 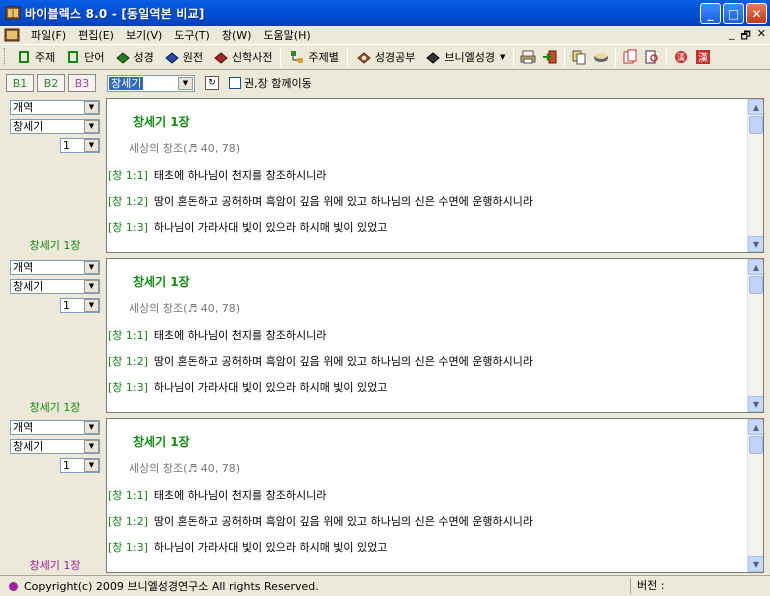 I want to click on peniel-bible-button: 브니엘성경 ▼, so click(x=465, y=57).